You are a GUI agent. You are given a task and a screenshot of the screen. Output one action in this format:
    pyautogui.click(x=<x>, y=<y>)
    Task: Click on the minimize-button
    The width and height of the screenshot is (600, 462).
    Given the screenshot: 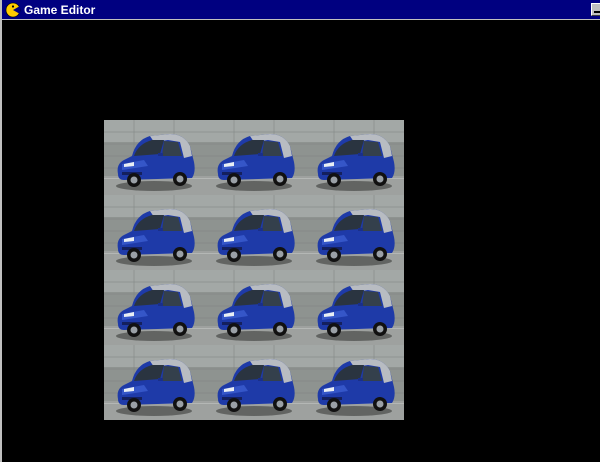 What is the action you would take?
    pyautogui.click(x=595, y=9)
    